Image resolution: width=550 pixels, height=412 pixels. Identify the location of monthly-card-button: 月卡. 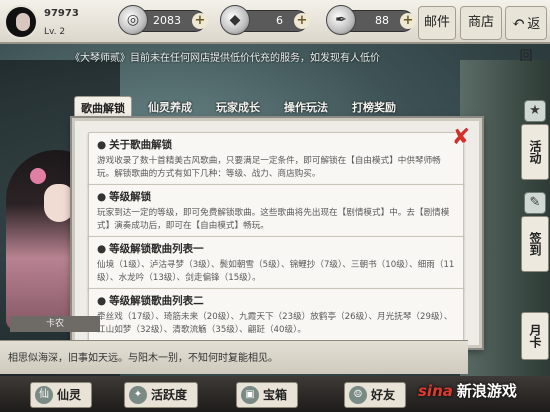
(535, 336).